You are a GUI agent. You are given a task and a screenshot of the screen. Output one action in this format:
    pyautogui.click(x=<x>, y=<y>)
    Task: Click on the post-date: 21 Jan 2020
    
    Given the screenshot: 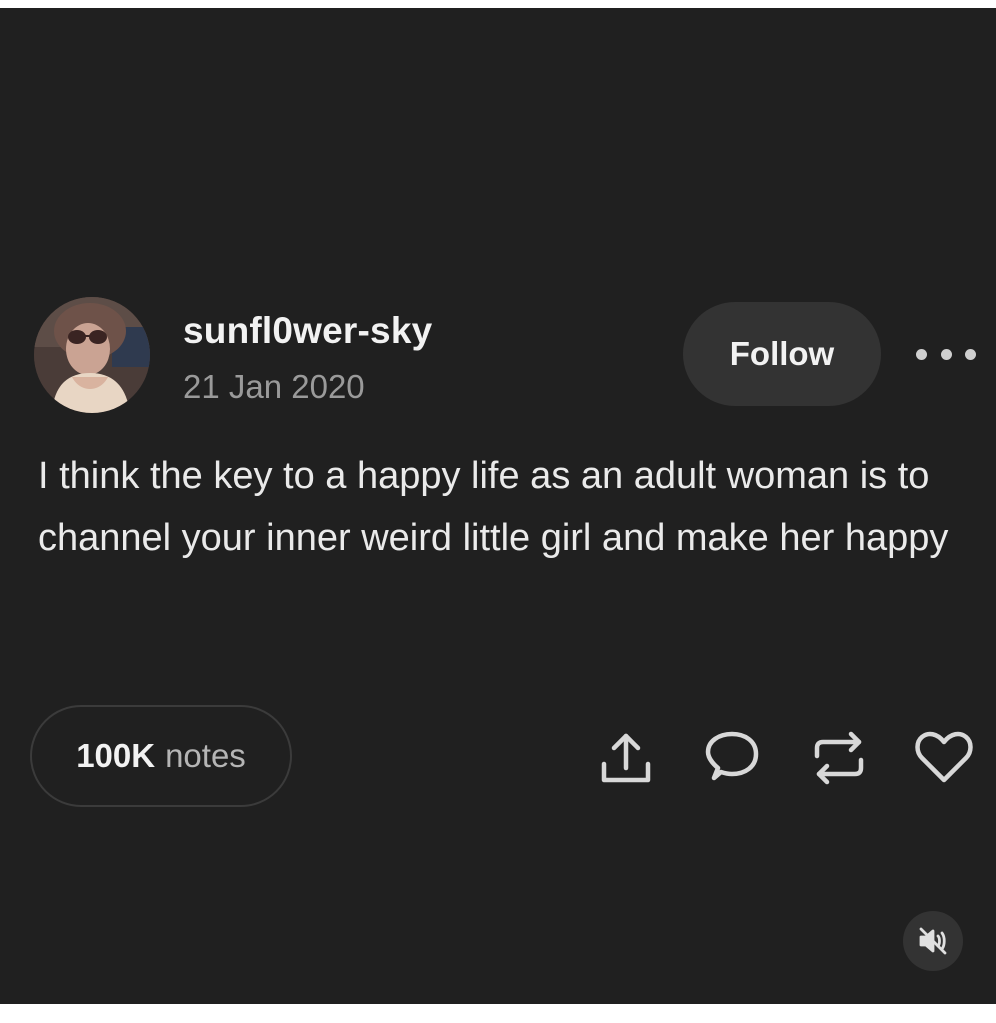 What is the action you would take?
    pyautogui.click(x=274, y=386)
    